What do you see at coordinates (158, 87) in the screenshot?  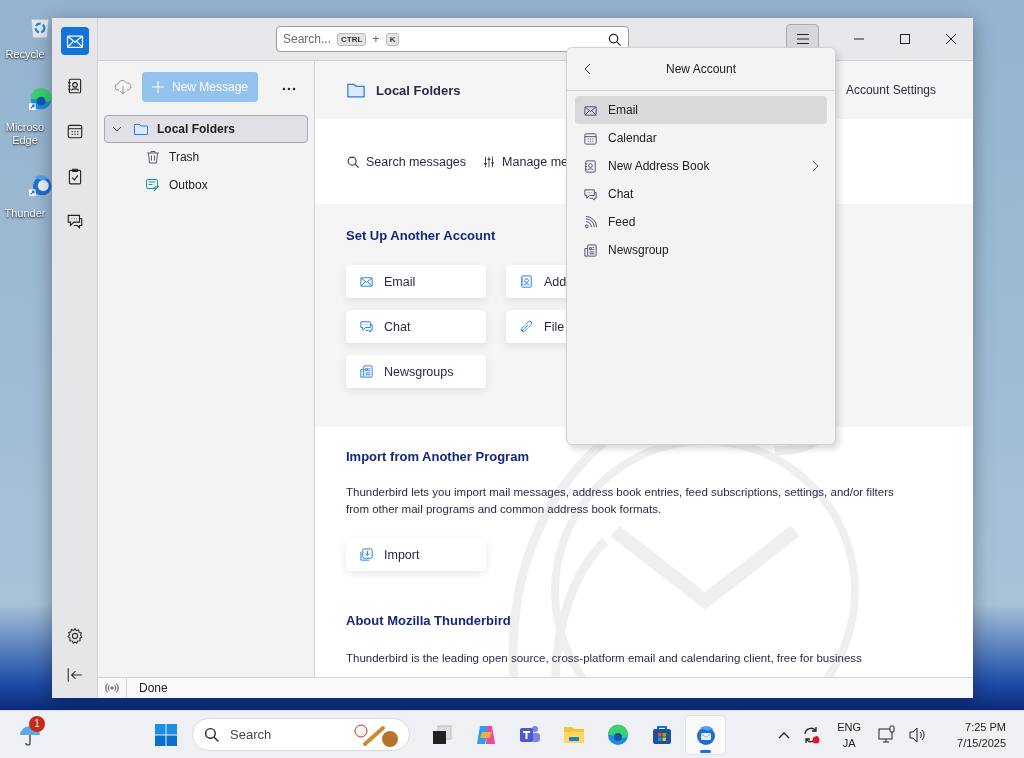 I see `plus-icon` at bounding box center [158, 87].